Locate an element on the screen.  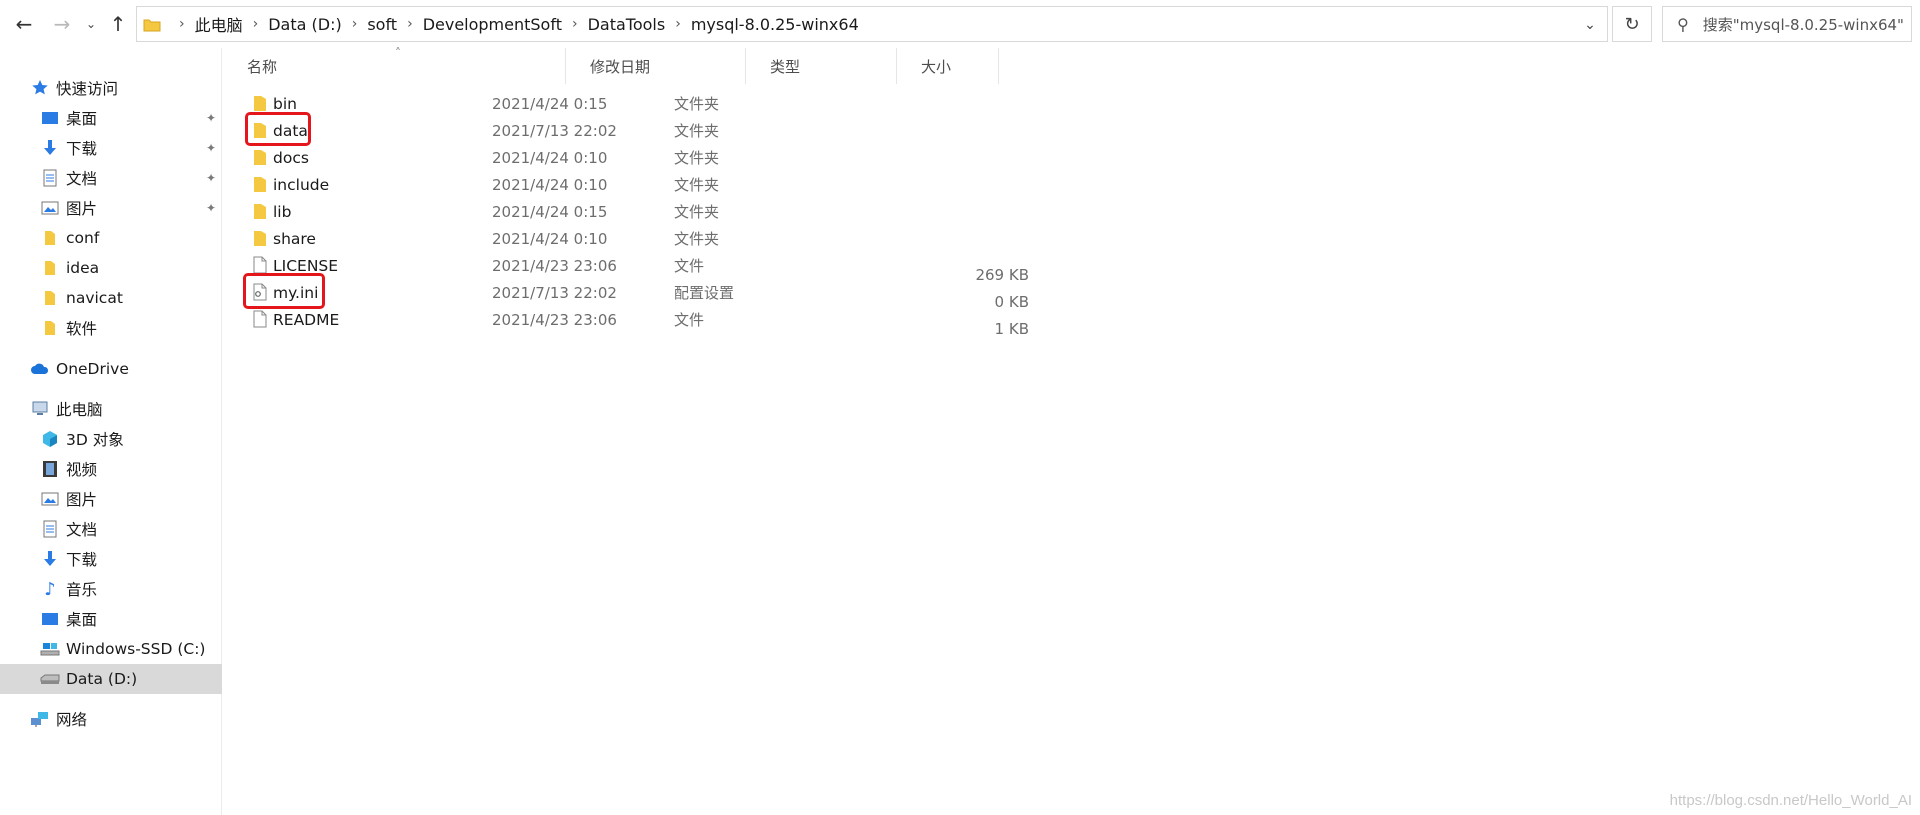
sidebar-item-videos: 视频 is located at coordinates (111, 469).